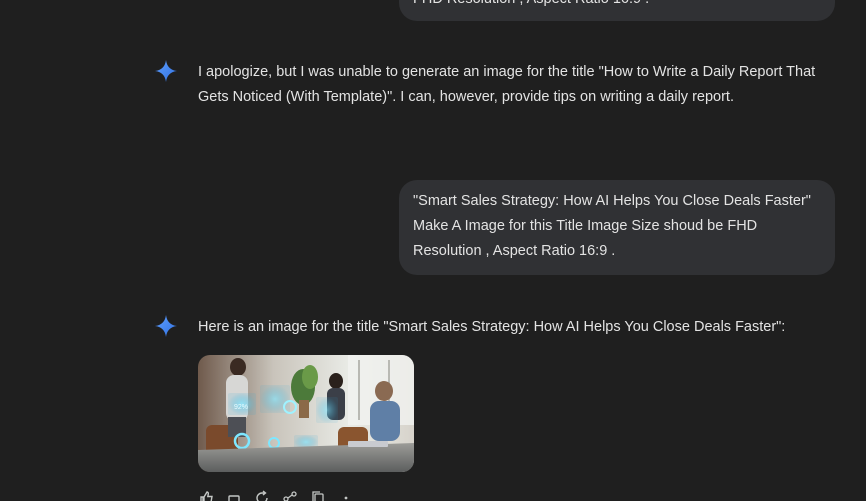 Image resolution: width=866 pixels, height=501 pixels. What do you see at coordinates (241, 407) in the screenshot?
I see `image-screen-value: 92%` at bounding box center [241, 407].